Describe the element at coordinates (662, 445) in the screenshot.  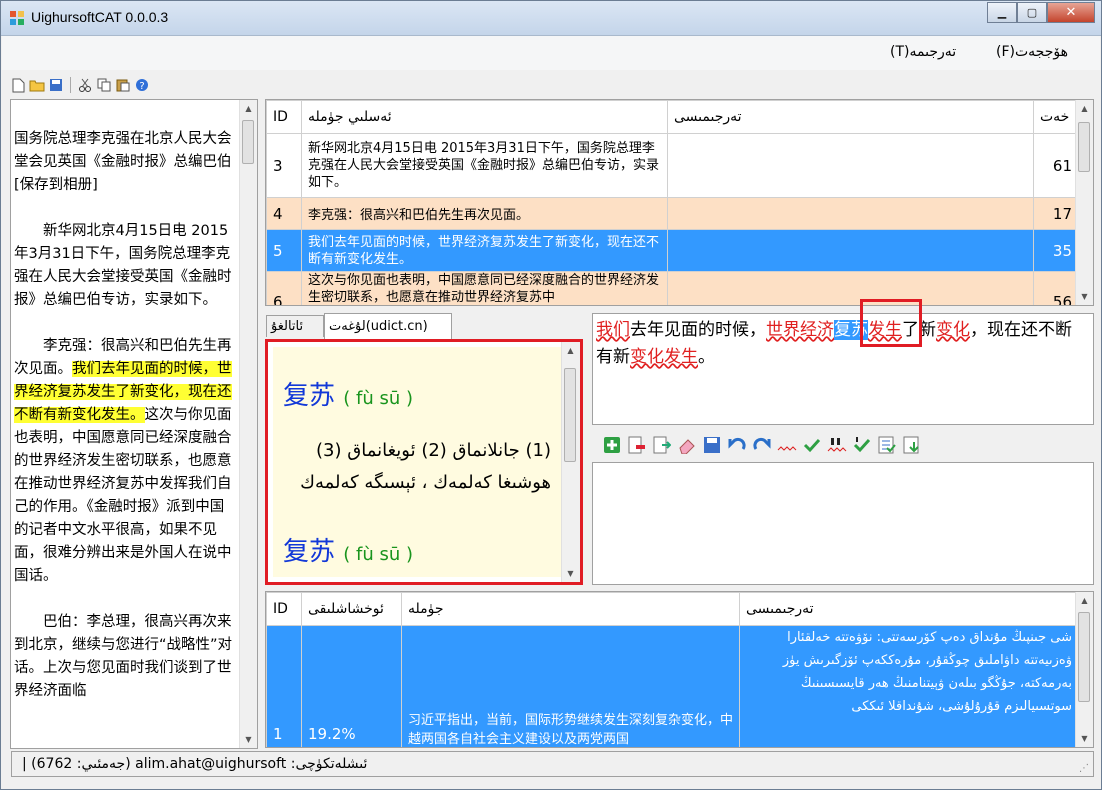
I see `insert-icon` at that location.